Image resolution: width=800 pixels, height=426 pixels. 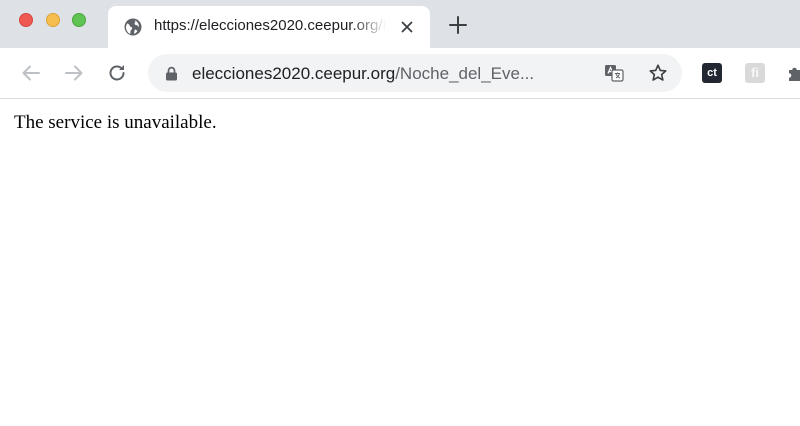 What do you see at coordinates (26, 20) in the screenshot?
I see `window-close-button` at bounding box center [26, 20].